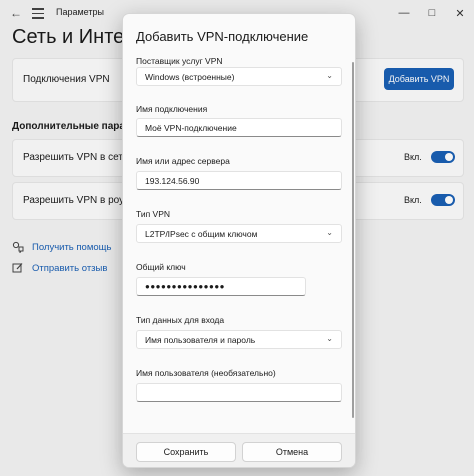 The width and height of the screenshot is (474, 476). What do you see at coordinates (239, 76) in the screenshot?
I see `provider-select: Windows (встроенные) ⌄` at bounding box center [239, 76].